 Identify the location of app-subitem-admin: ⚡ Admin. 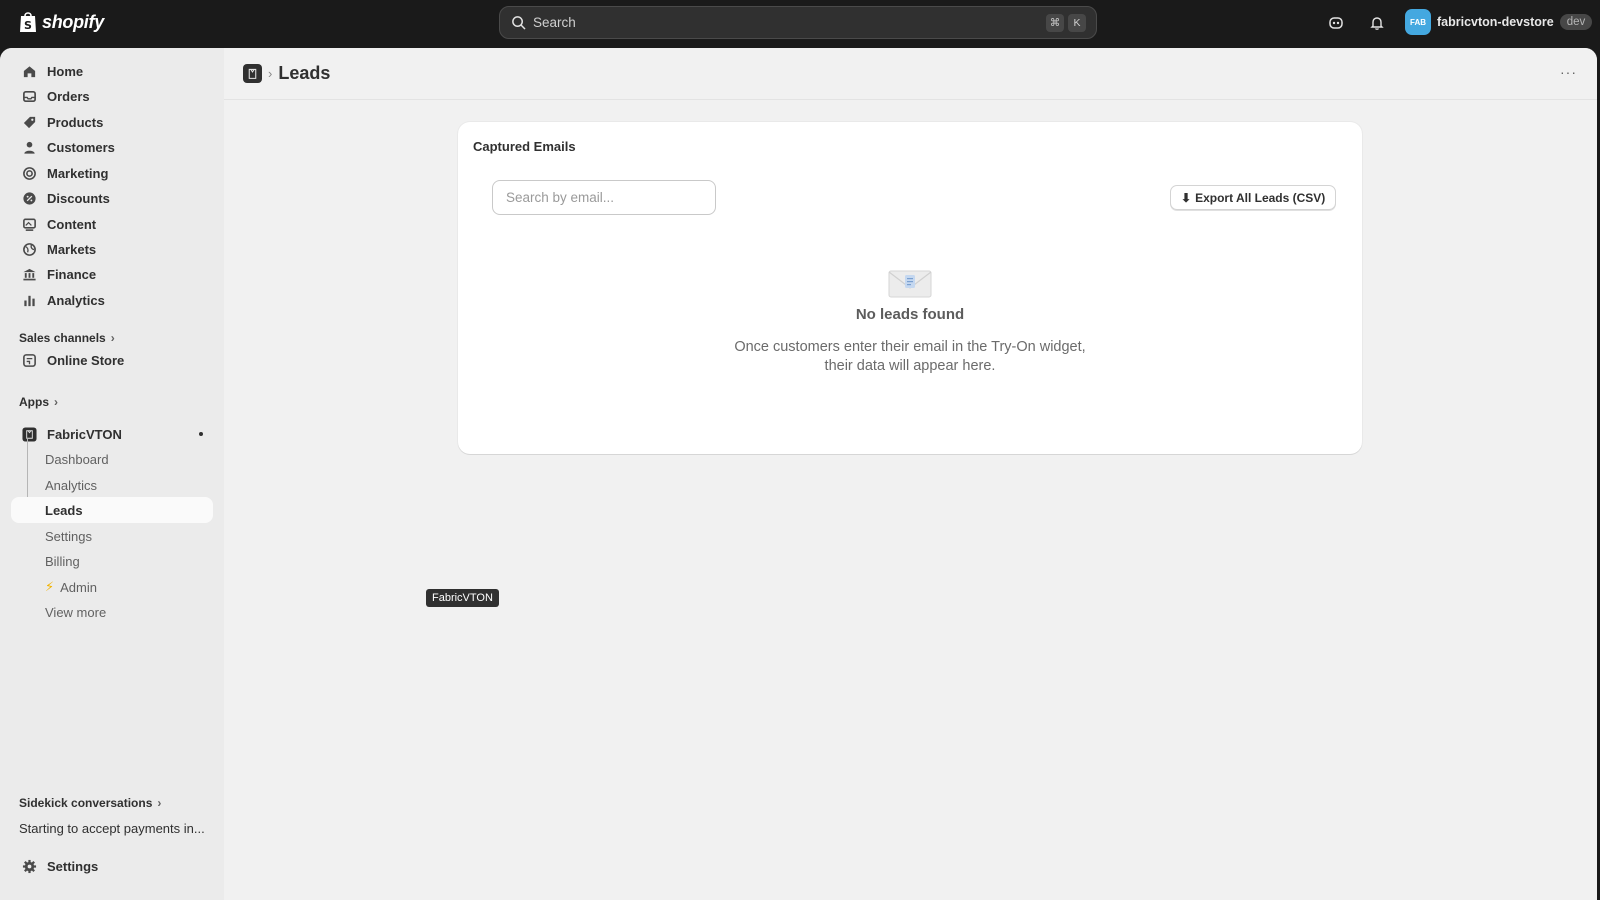
(112, 587).